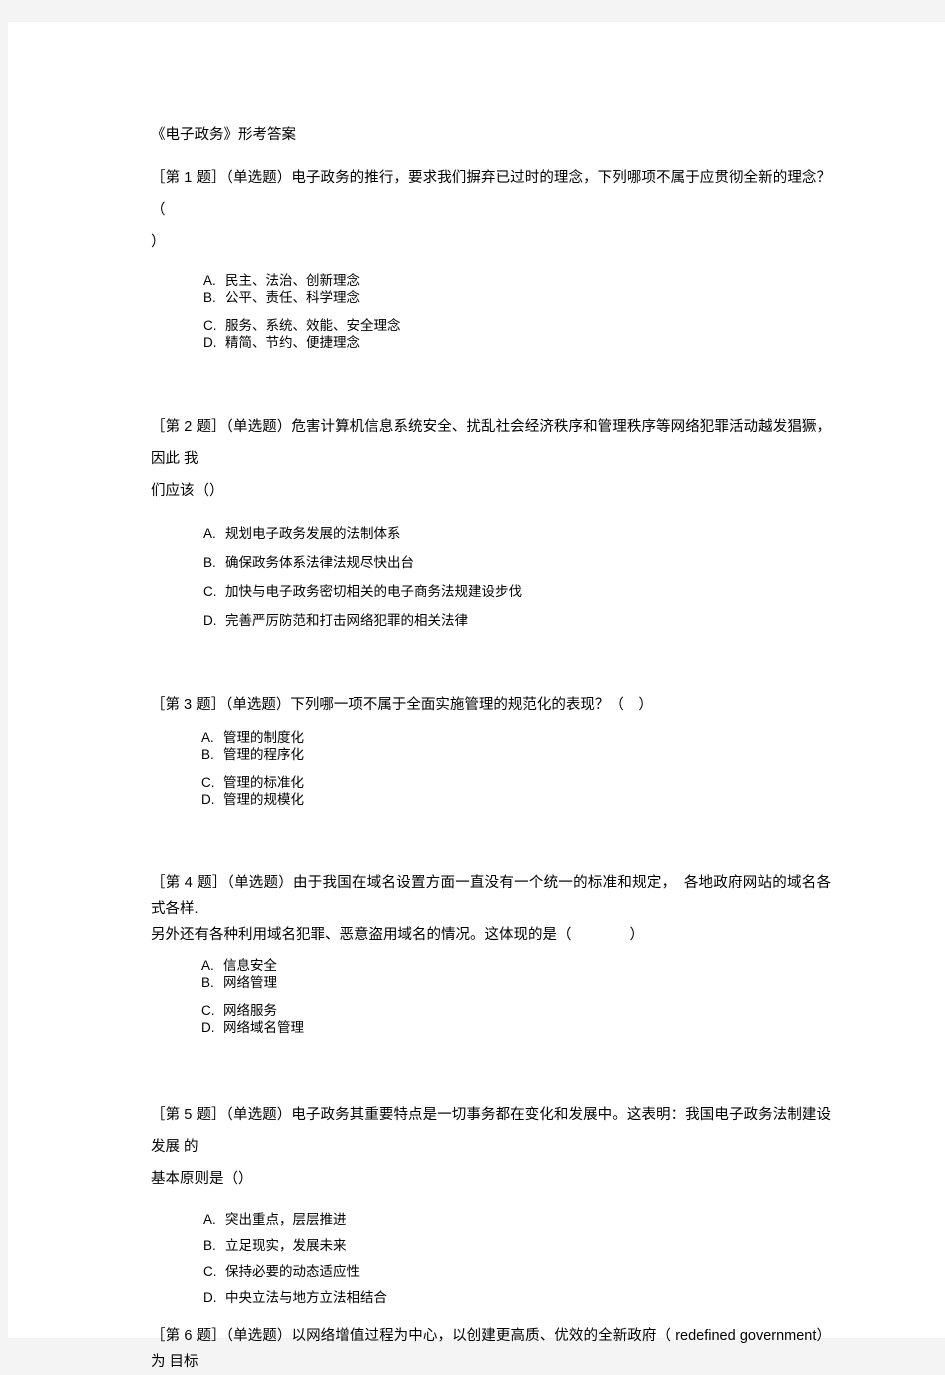 Image resolution: width=945 pixels, height=1375 pixels. I want to click on option-item: B. 网络管理, so click(516, 982).